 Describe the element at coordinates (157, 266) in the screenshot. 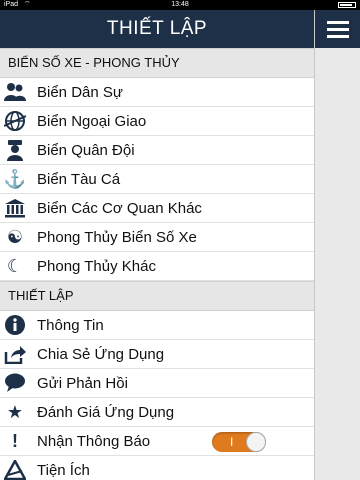

I see `menu-item-other-feng-shui: ☾ Phong Thủy Khác` at that location.